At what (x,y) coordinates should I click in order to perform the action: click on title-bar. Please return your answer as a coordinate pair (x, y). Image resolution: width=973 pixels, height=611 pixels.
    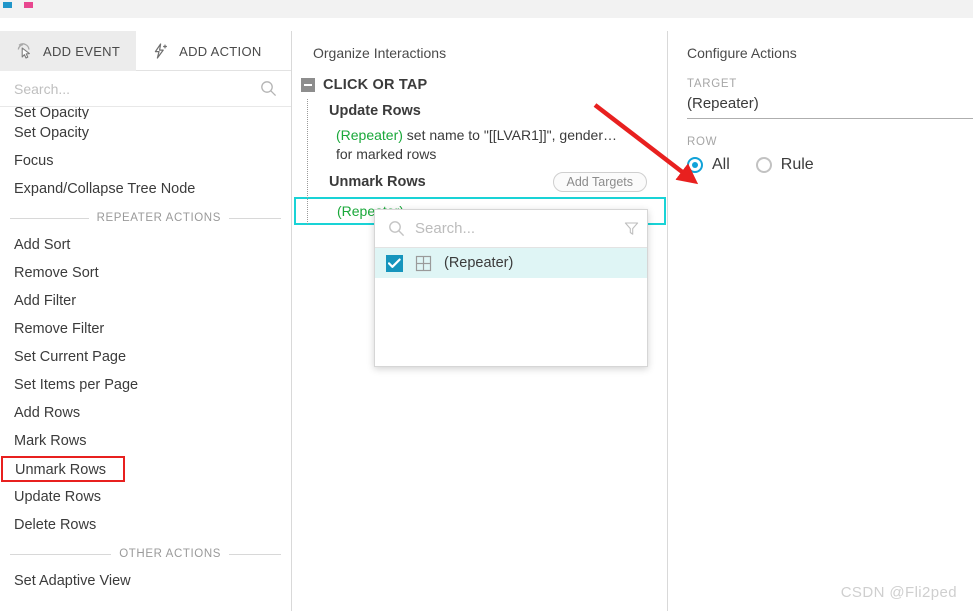
    Looking at the image, I should click on (486, 9).